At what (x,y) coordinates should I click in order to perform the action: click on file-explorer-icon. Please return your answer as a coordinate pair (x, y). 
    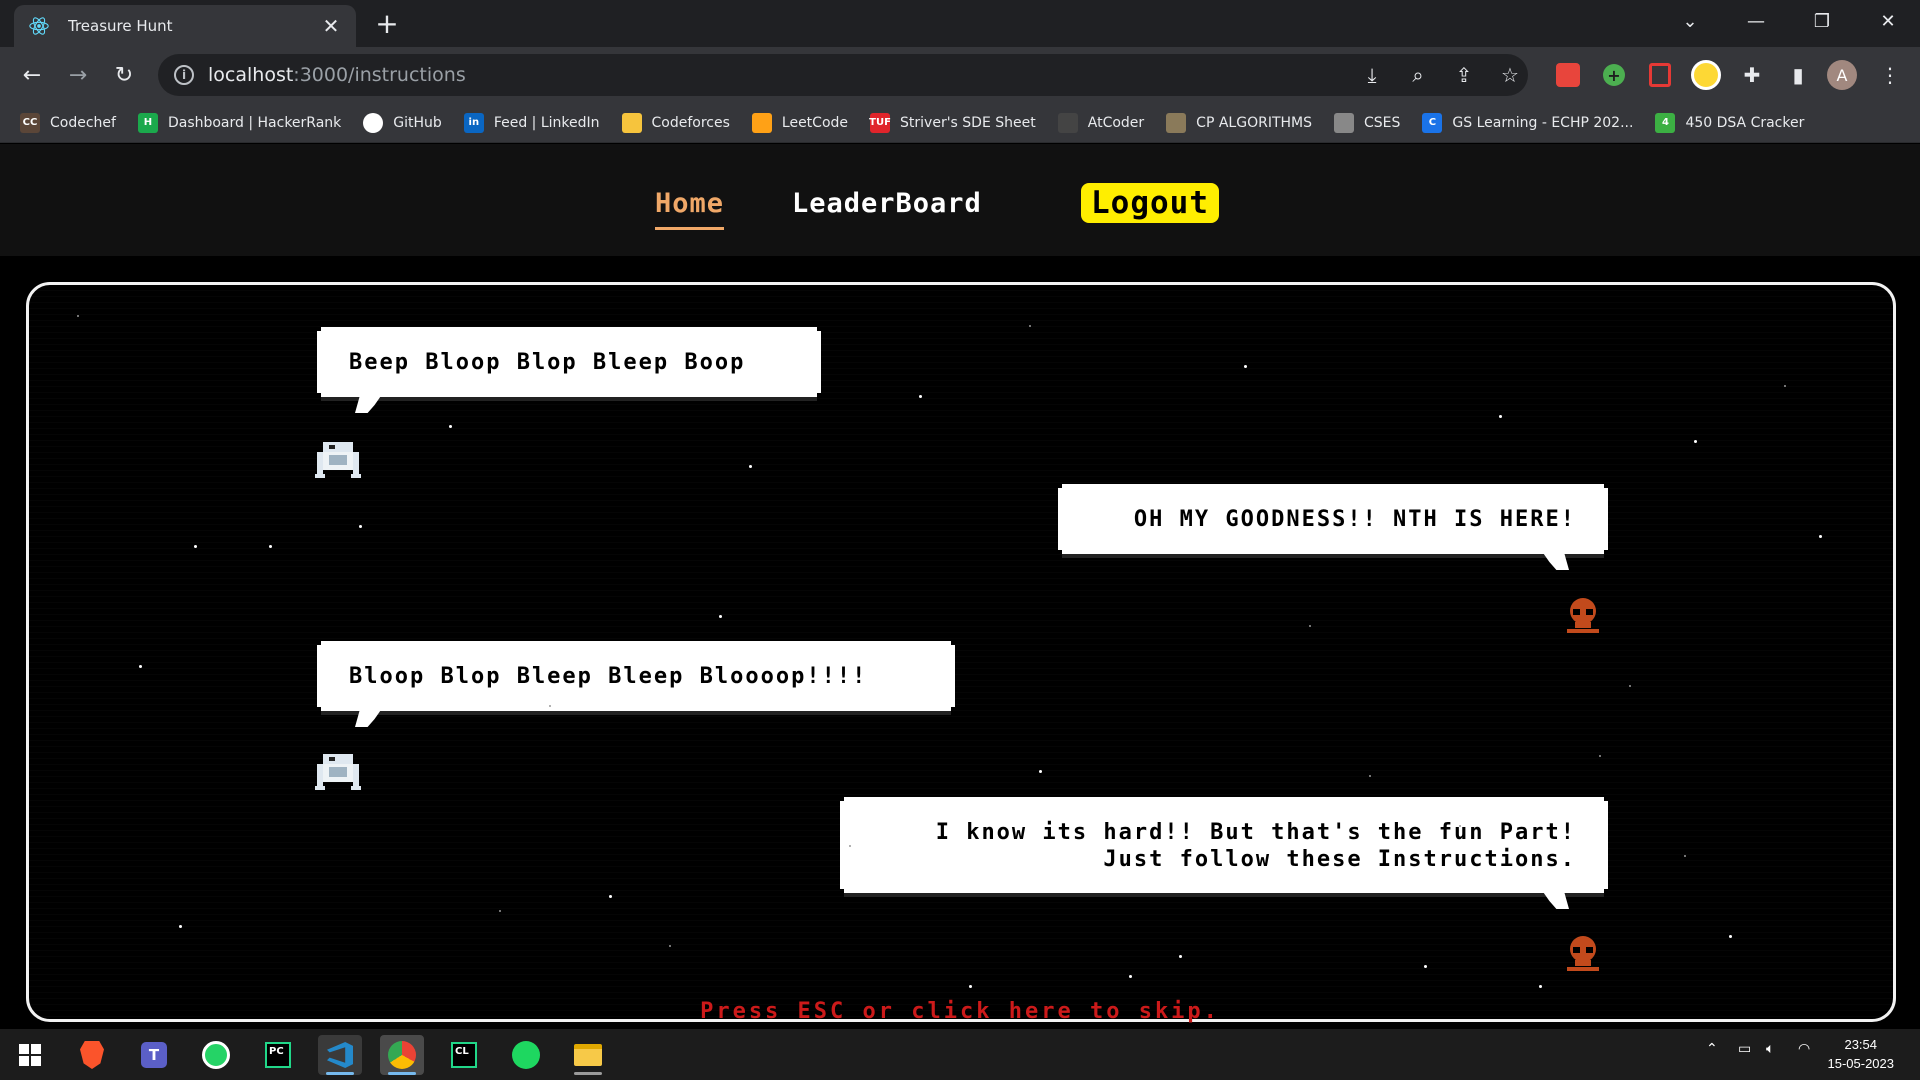
    Looking at the image, I should click on (588, 1055).